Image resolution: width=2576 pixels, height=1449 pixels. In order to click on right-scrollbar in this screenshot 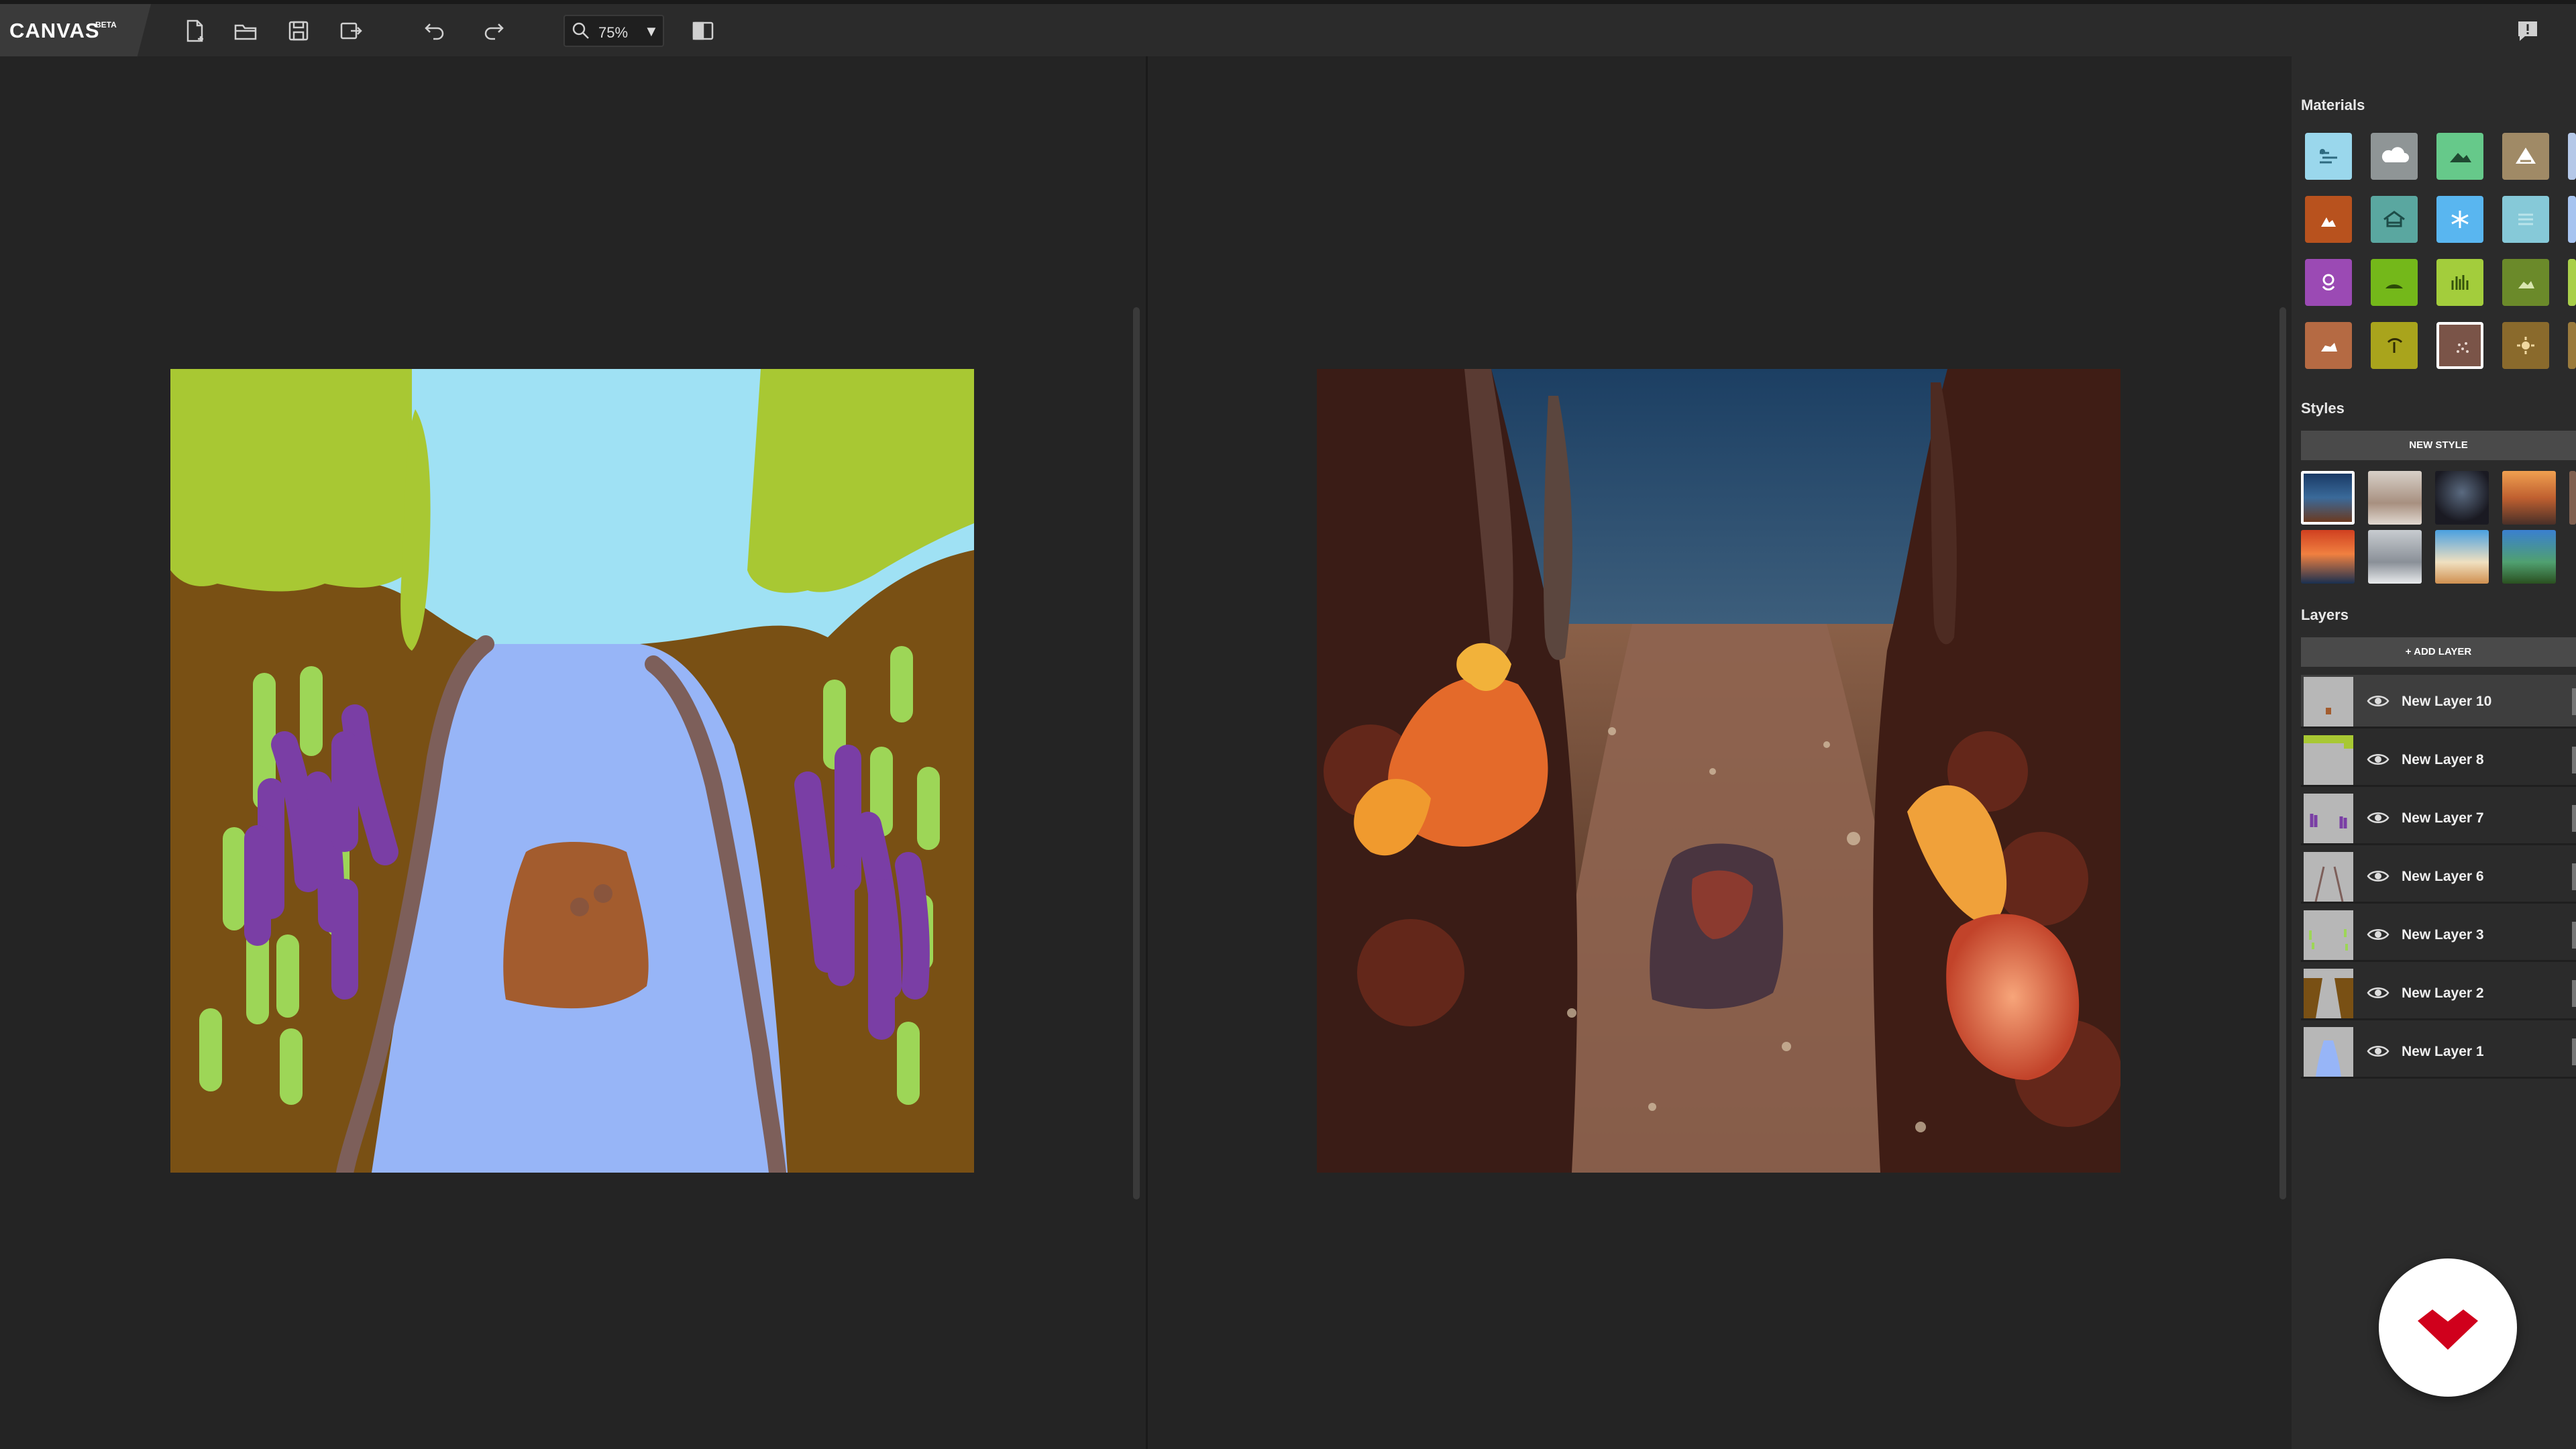, I will do `click(2282, 753)`.